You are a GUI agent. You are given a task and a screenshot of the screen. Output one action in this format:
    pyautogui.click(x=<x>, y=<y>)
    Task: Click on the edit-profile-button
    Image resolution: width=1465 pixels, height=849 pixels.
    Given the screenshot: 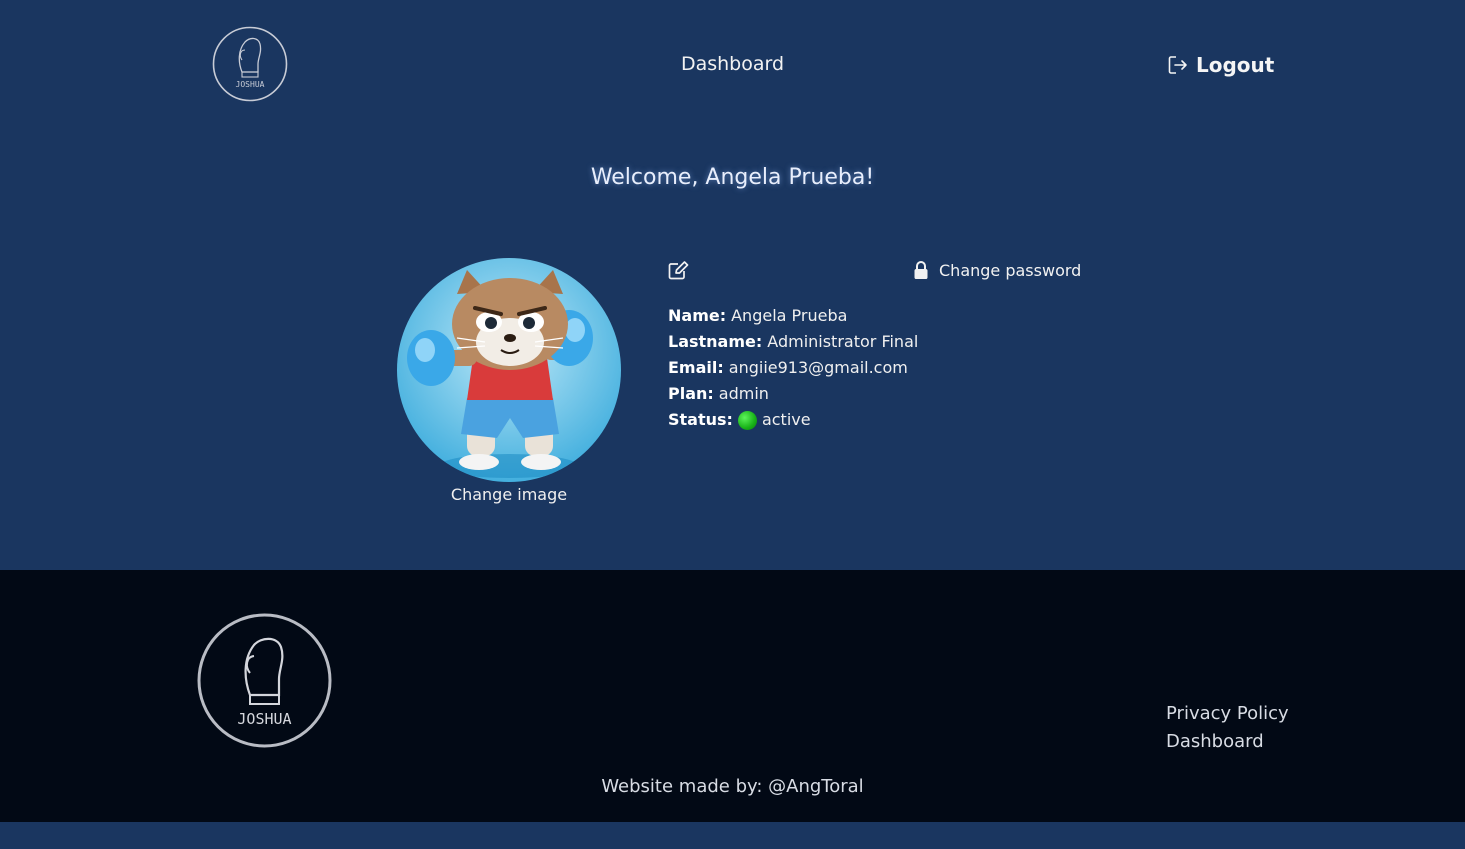 What is the action you would take?
    pyautogui.click(x=678, y=270)
    